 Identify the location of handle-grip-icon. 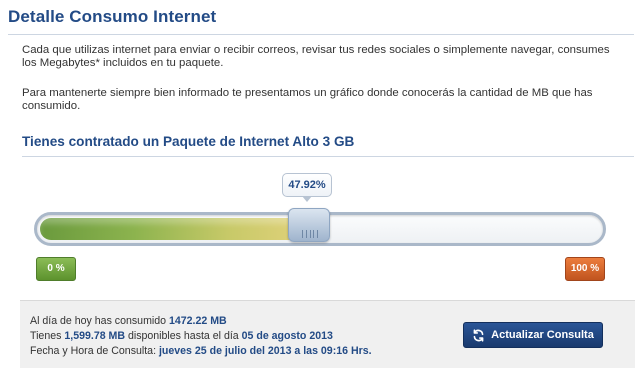
(310, 234).